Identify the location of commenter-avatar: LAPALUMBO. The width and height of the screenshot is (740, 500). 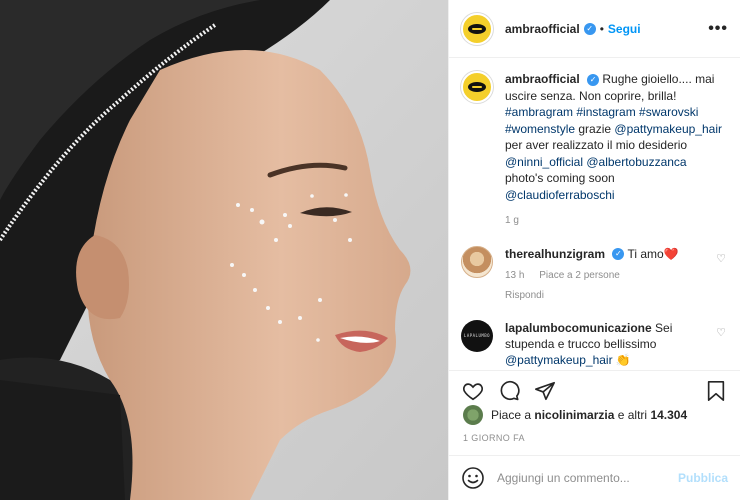
(477, 335).